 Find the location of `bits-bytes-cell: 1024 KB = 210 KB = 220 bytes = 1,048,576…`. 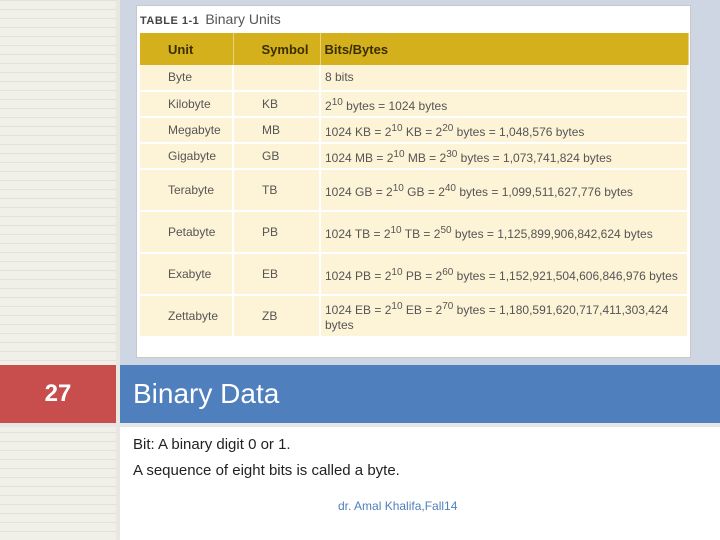

bits-bytes-cell: 1024 KB = 210 KB = 220 bytes = 1,048,576… is located at coordinates (504, 130).